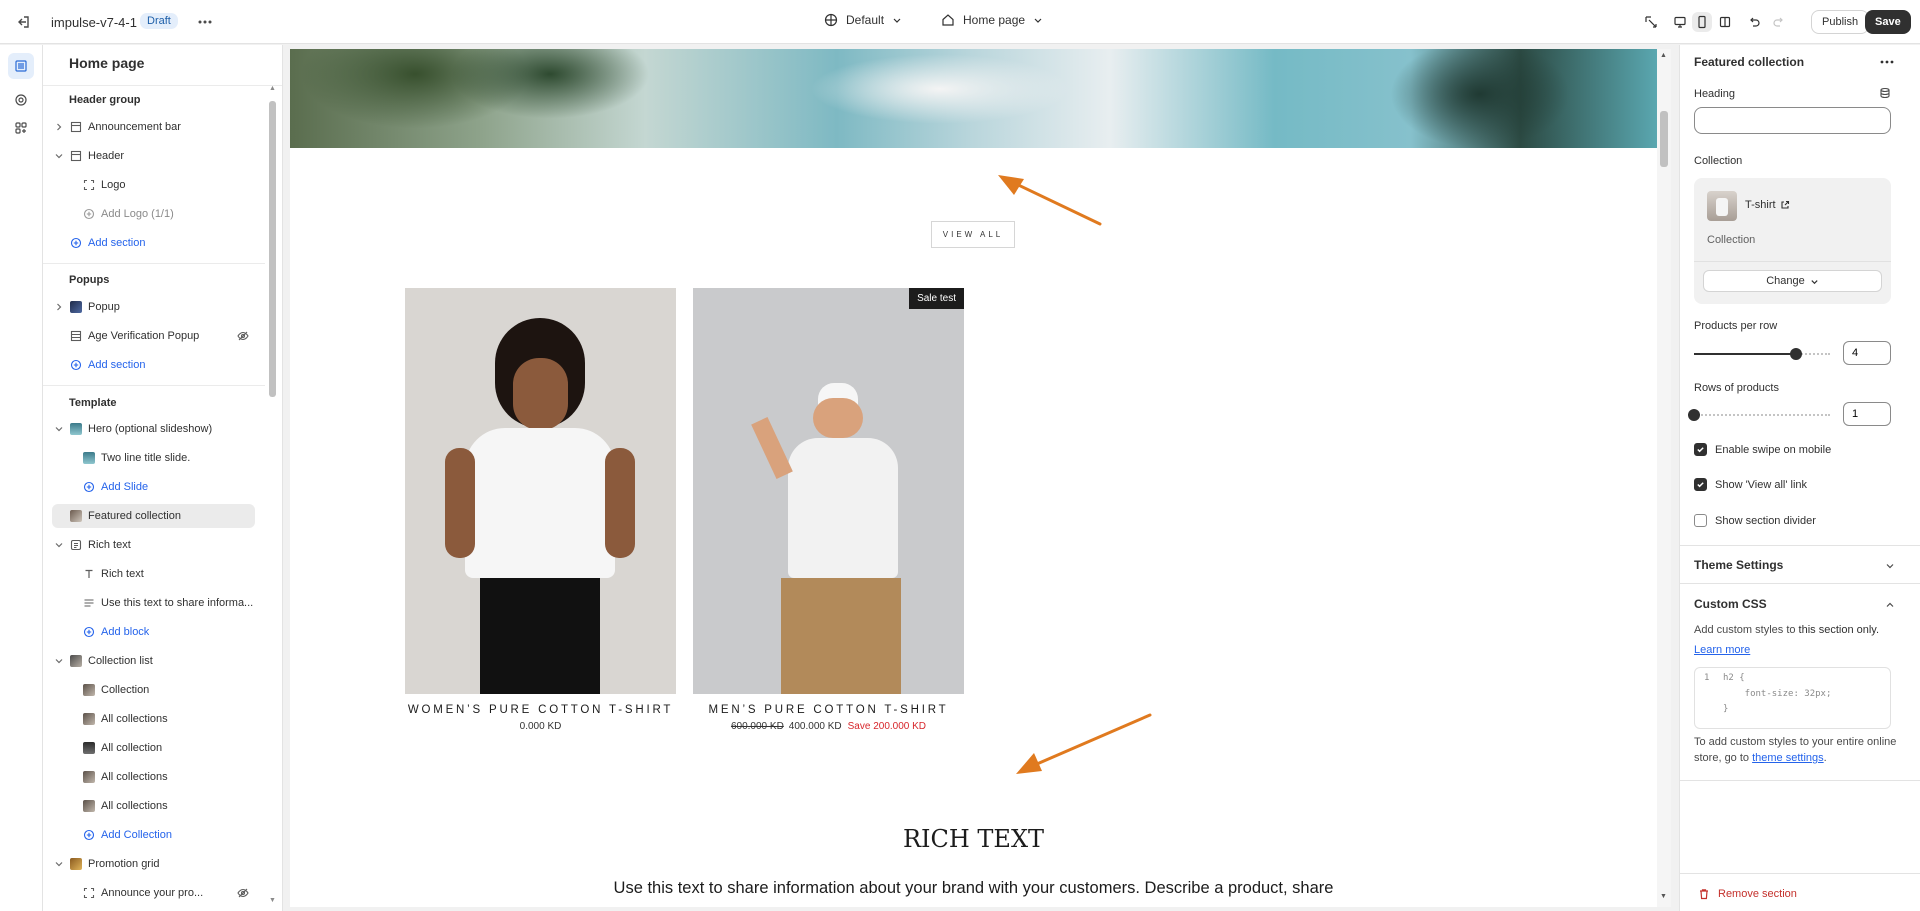  I want to click on section-collection-list: Collection list, so click(154, 661).